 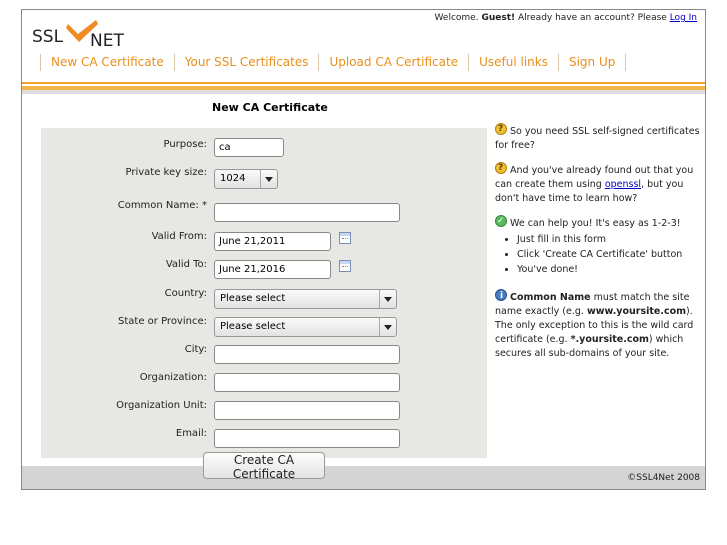 I want to click on email-input, so click(x=307, y=438).